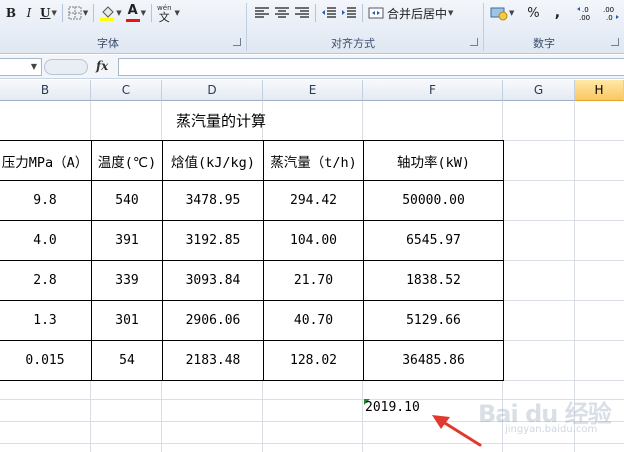  Describe the element at coordinates (544, 43) in the screenshot. I see `number-group-label: 数字` at that location.